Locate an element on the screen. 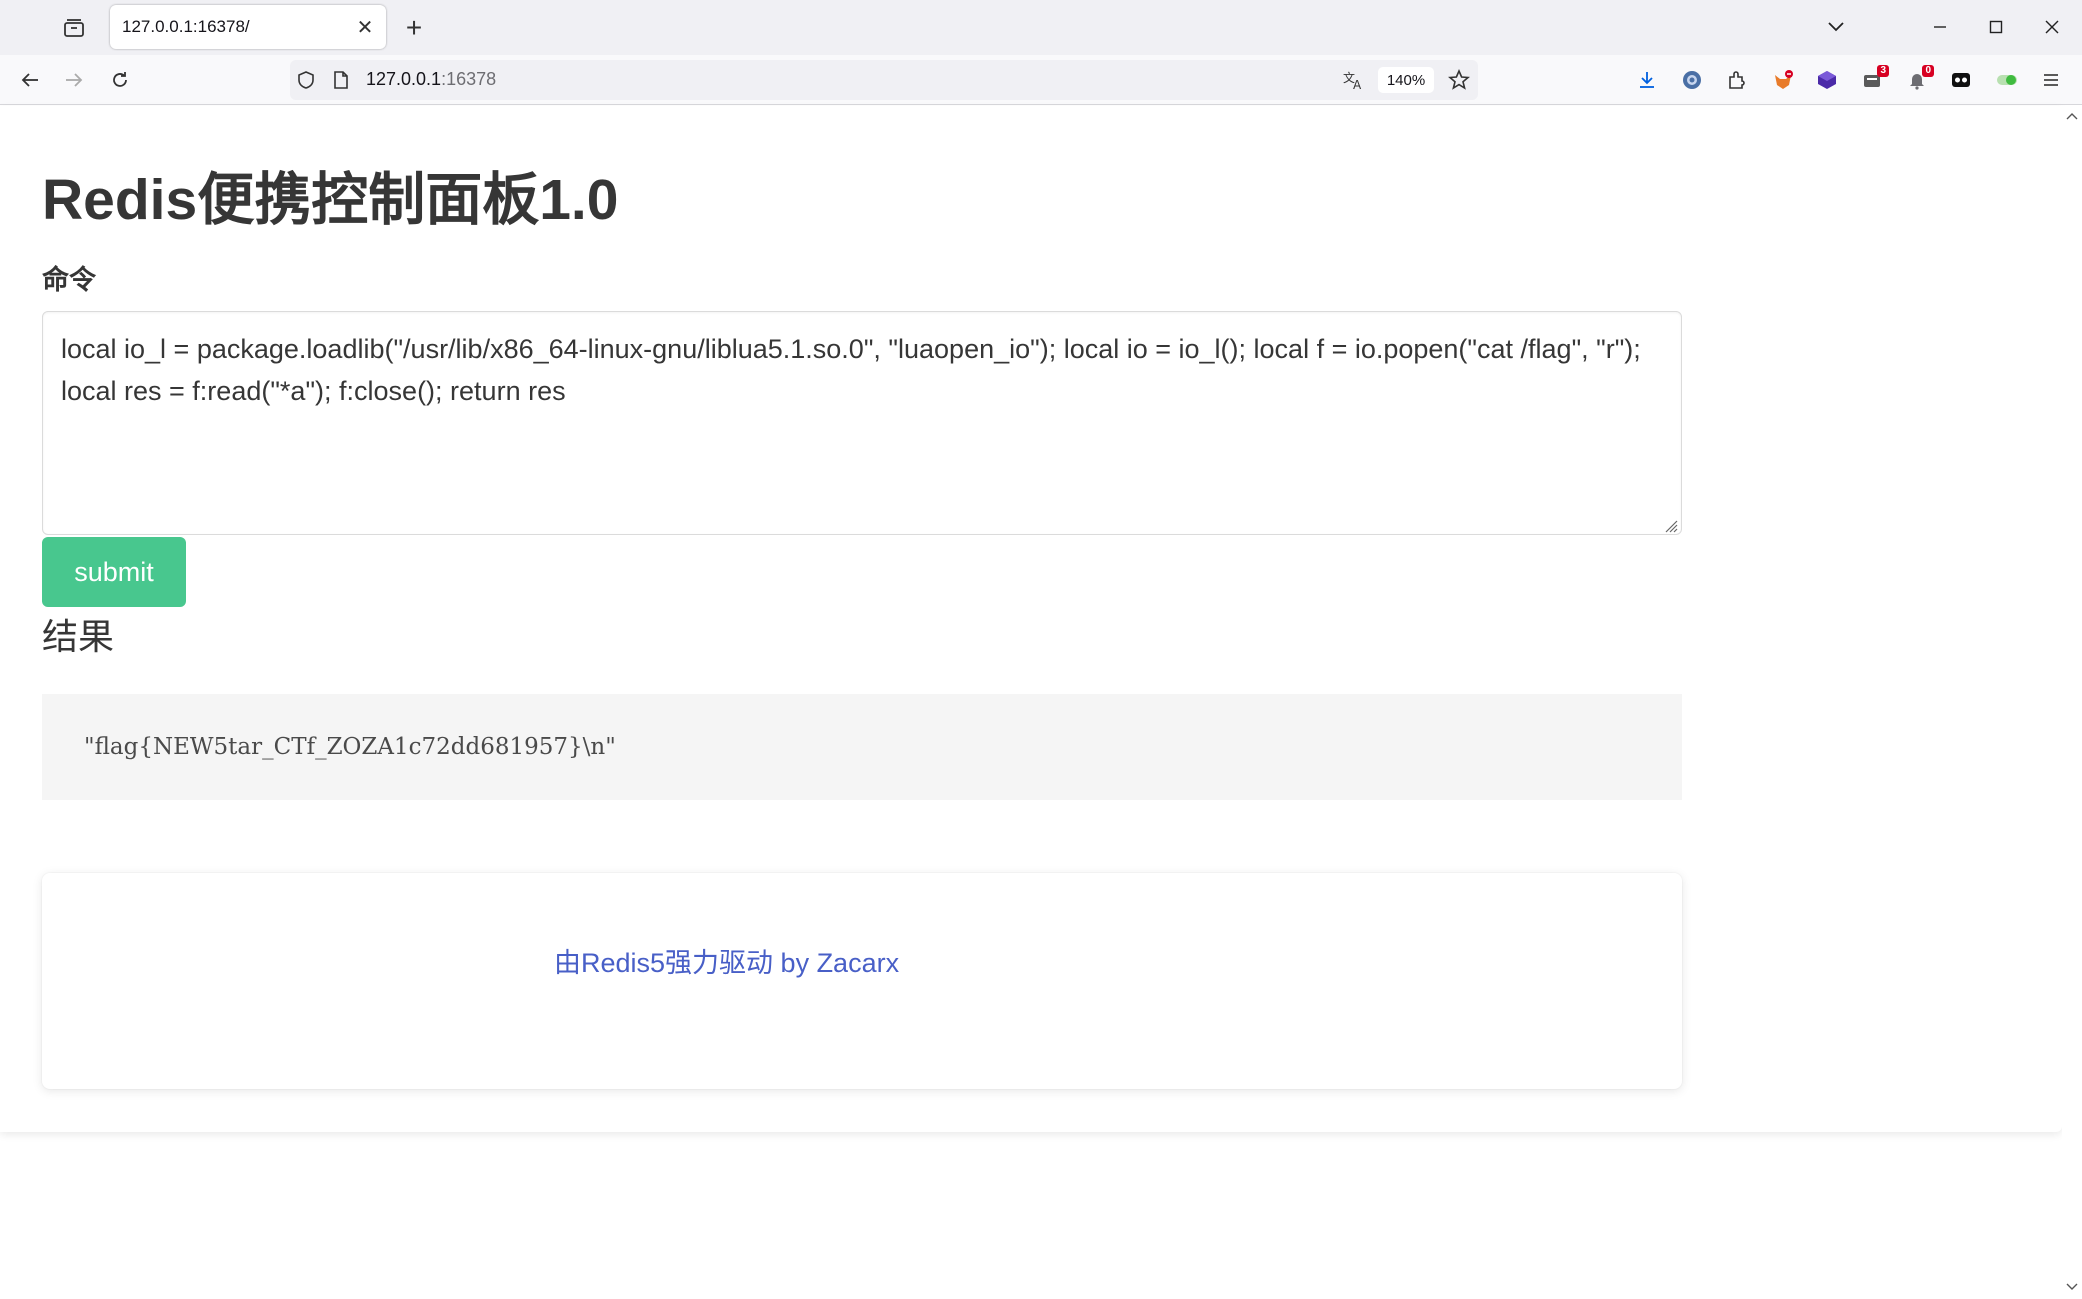 The width and height of the screenshot is (2082, 1299). scroll-up-icon is located at coordinates (2072, 116).